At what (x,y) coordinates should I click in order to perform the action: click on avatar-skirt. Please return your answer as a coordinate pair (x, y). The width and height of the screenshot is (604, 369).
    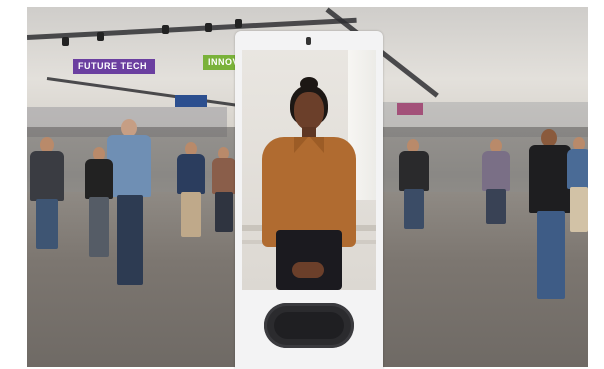
    Looking at the image, I should click on (309, 260).